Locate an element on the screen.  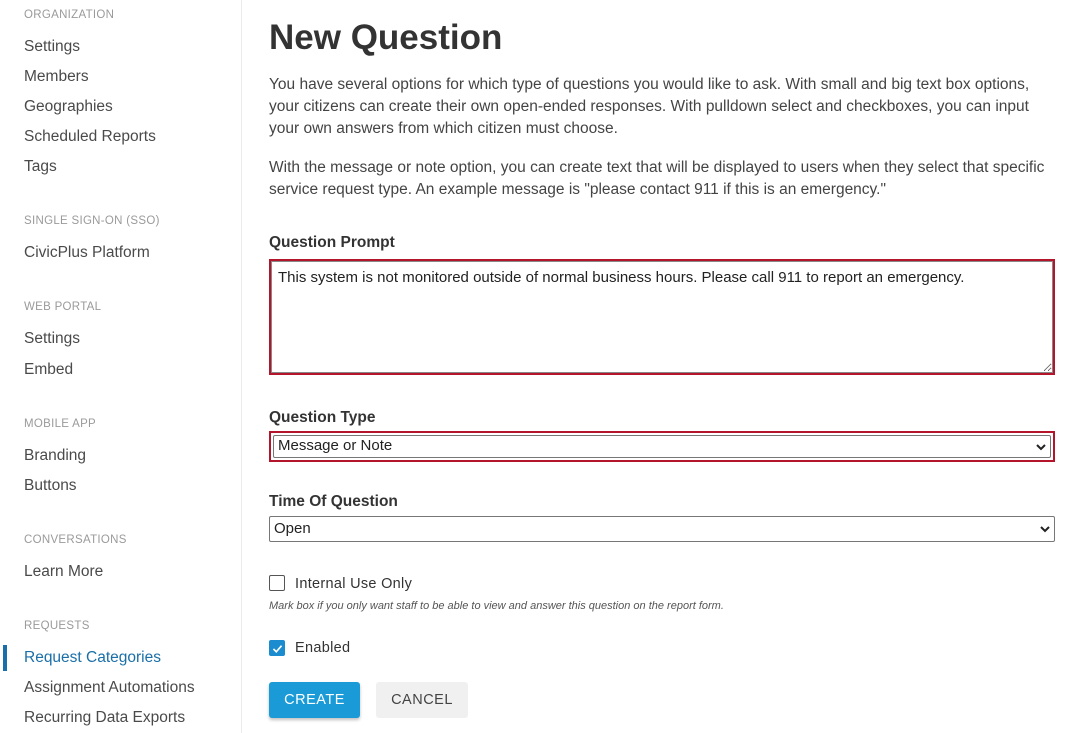
create-button: CREATE is located at coordinates (314, 700).